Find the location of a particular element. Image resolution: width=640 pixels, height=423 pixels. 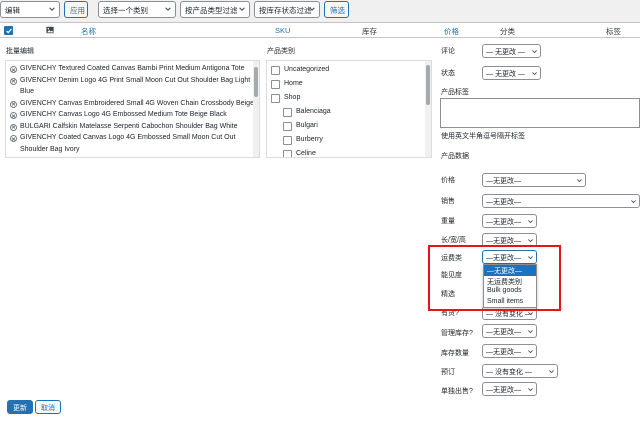

product-data-title: 产品数据 is located at coordinates (455, 156).